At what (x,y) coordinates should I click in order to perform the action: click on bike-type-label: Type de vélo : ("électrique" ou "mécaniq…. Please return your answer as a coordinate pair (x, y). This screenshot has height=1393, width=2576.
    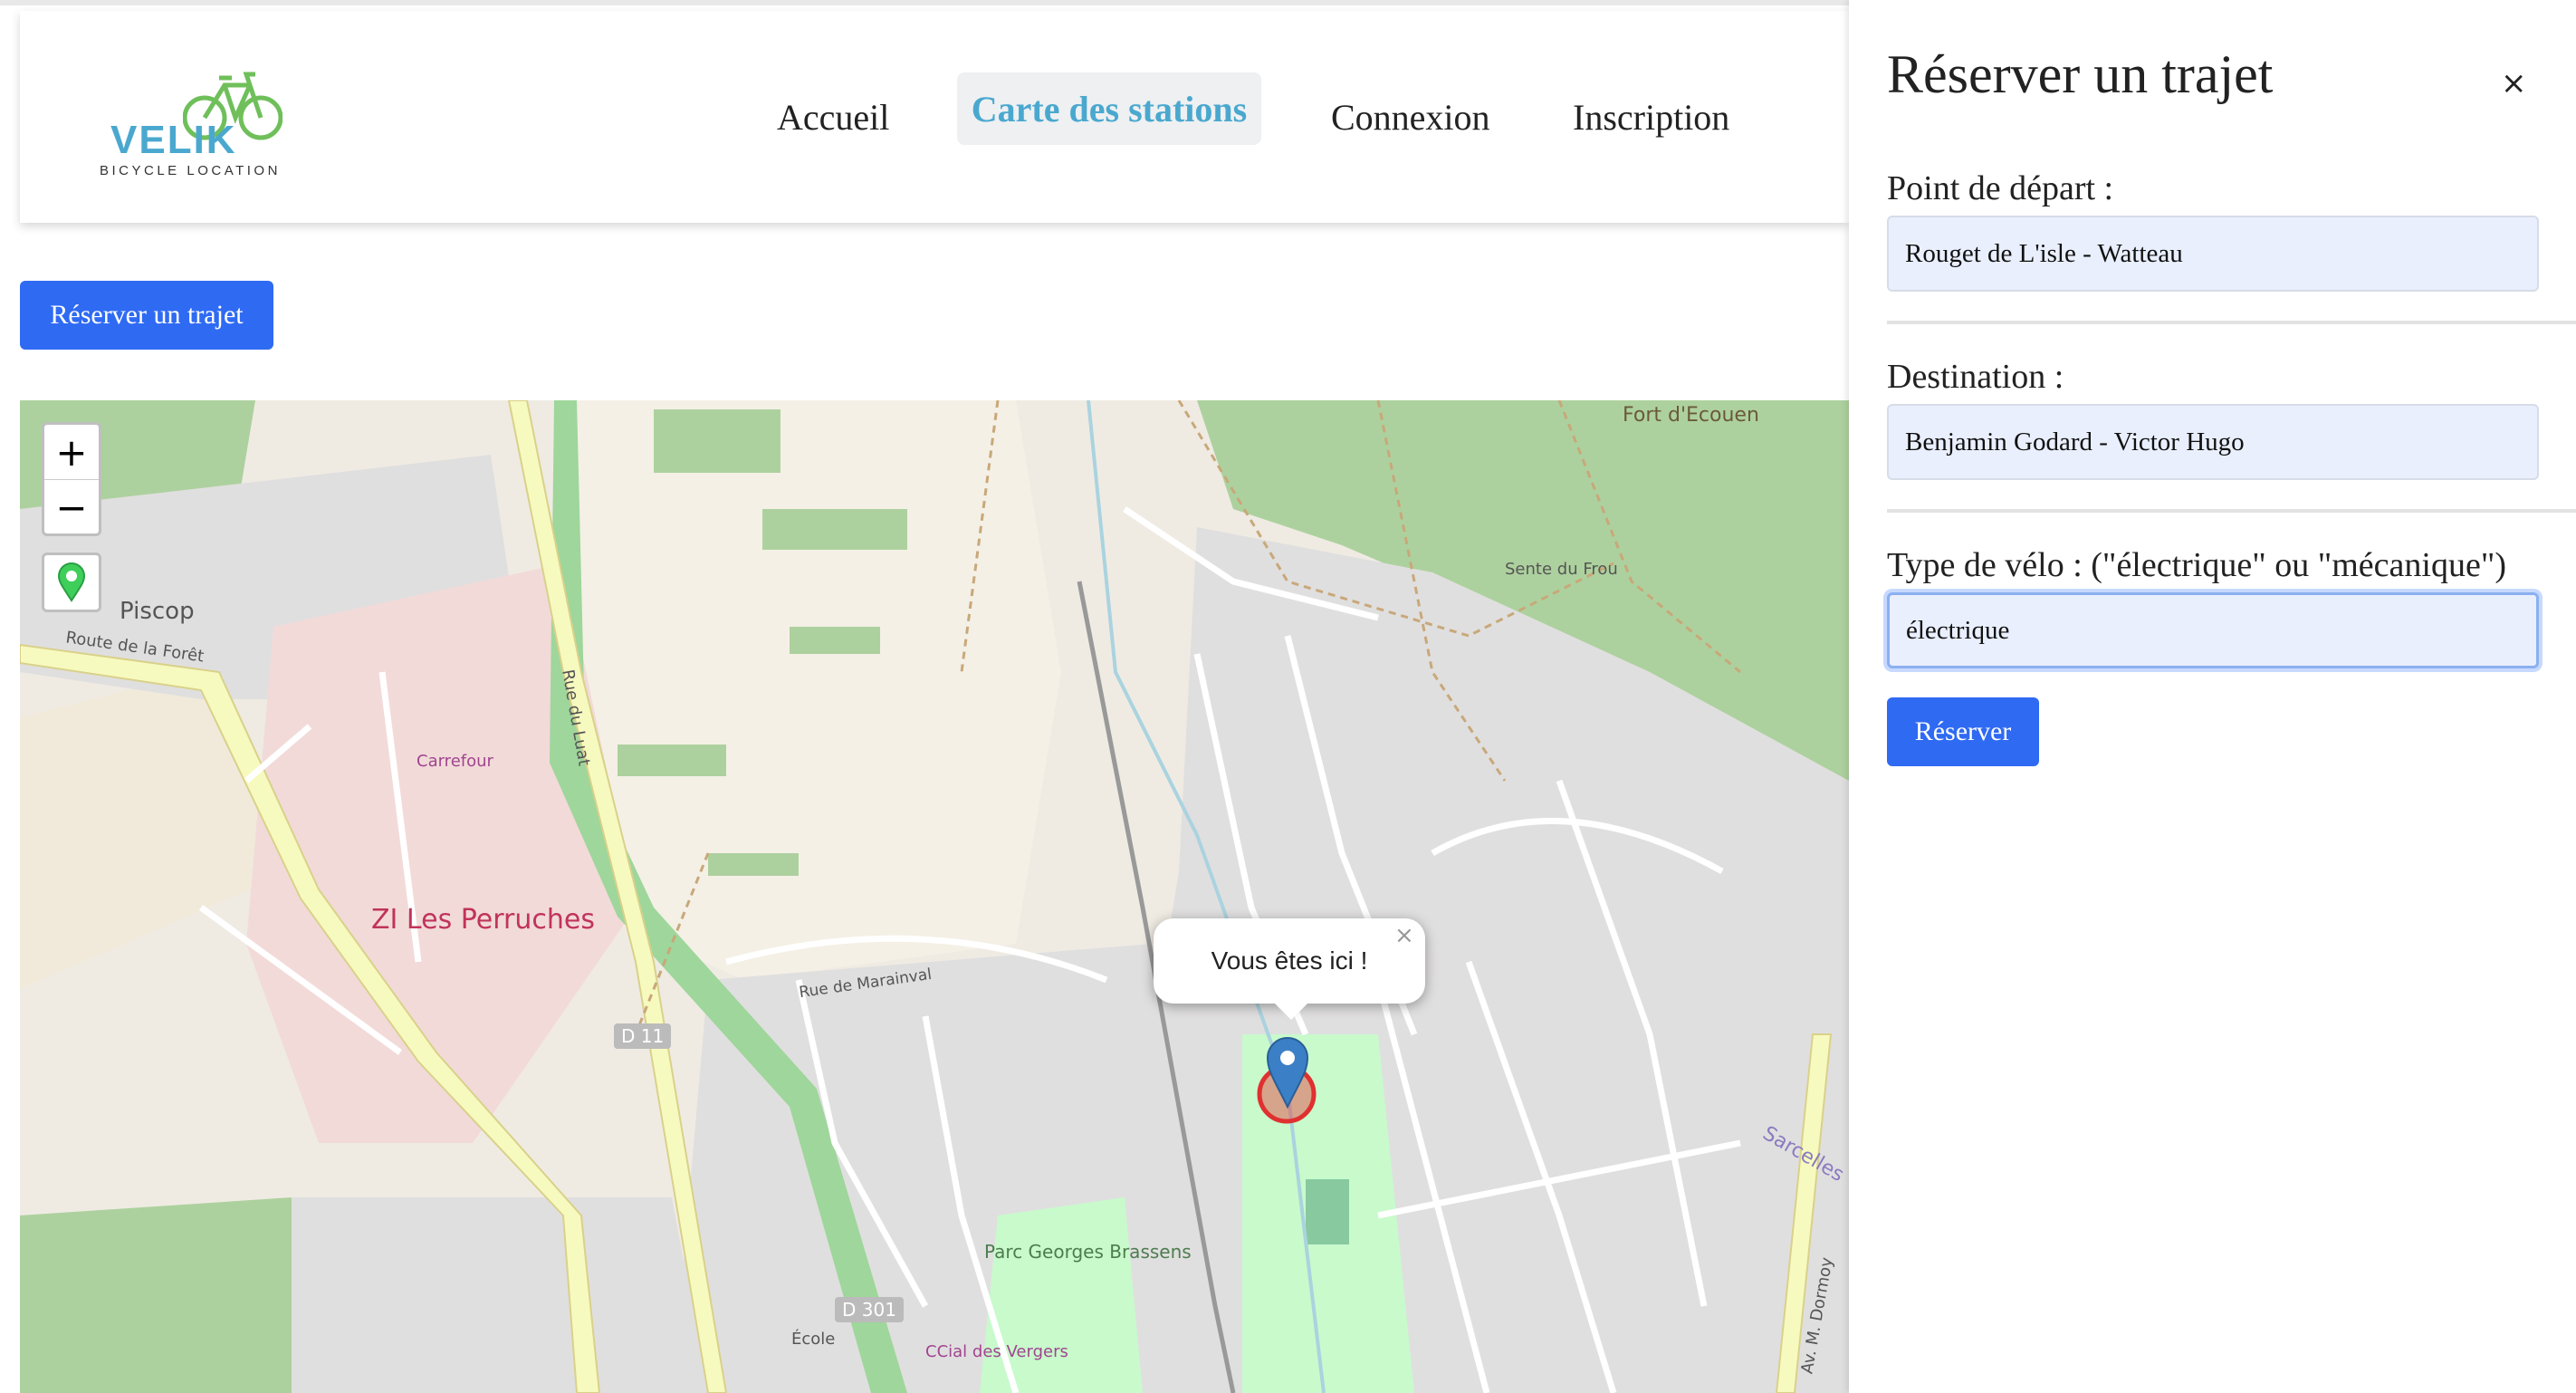
    Looking at the image, I should click on (2196, 565).